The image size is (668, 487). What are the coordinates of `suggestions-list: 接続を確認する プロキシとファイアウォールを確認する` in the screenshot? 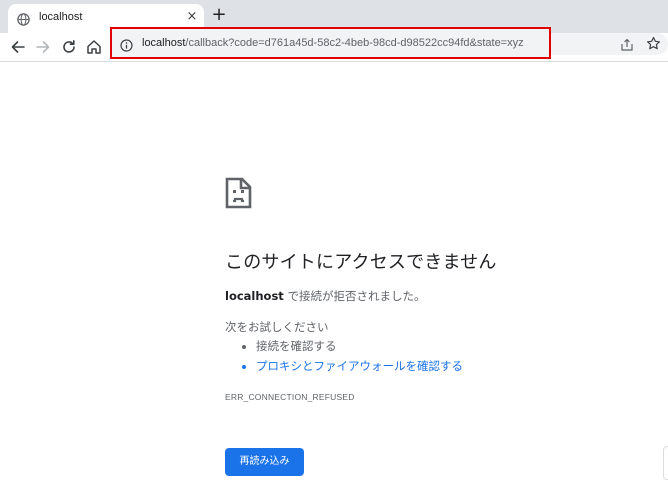 It's located at (352, 358).